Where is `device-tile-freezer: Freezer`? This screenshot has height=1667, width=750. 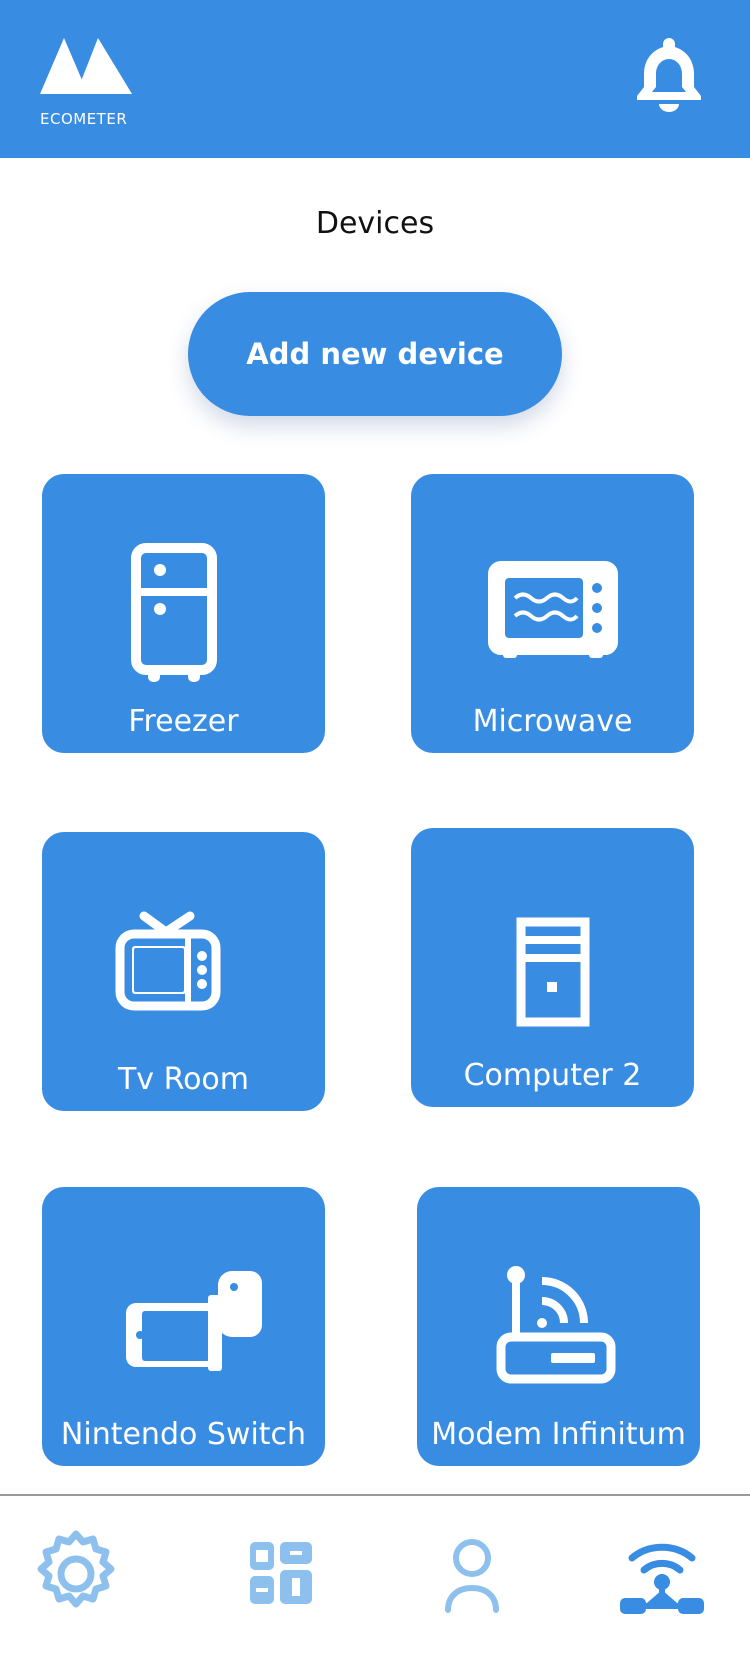 device-tile-freezer: Freezer is located at coordinates (183, 613).